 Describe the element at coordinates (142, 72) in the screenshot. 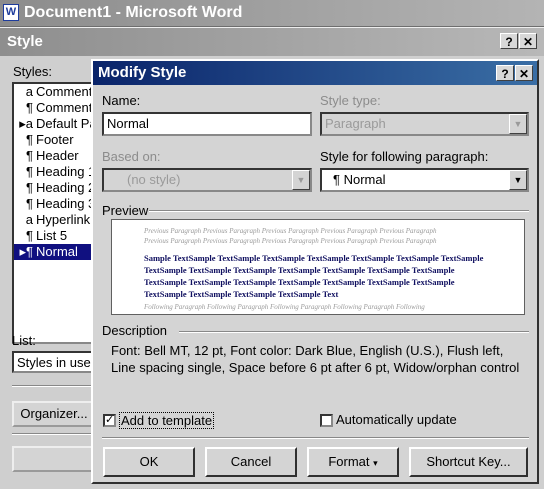

I see `modify-style-title: Modify Style` at that location.